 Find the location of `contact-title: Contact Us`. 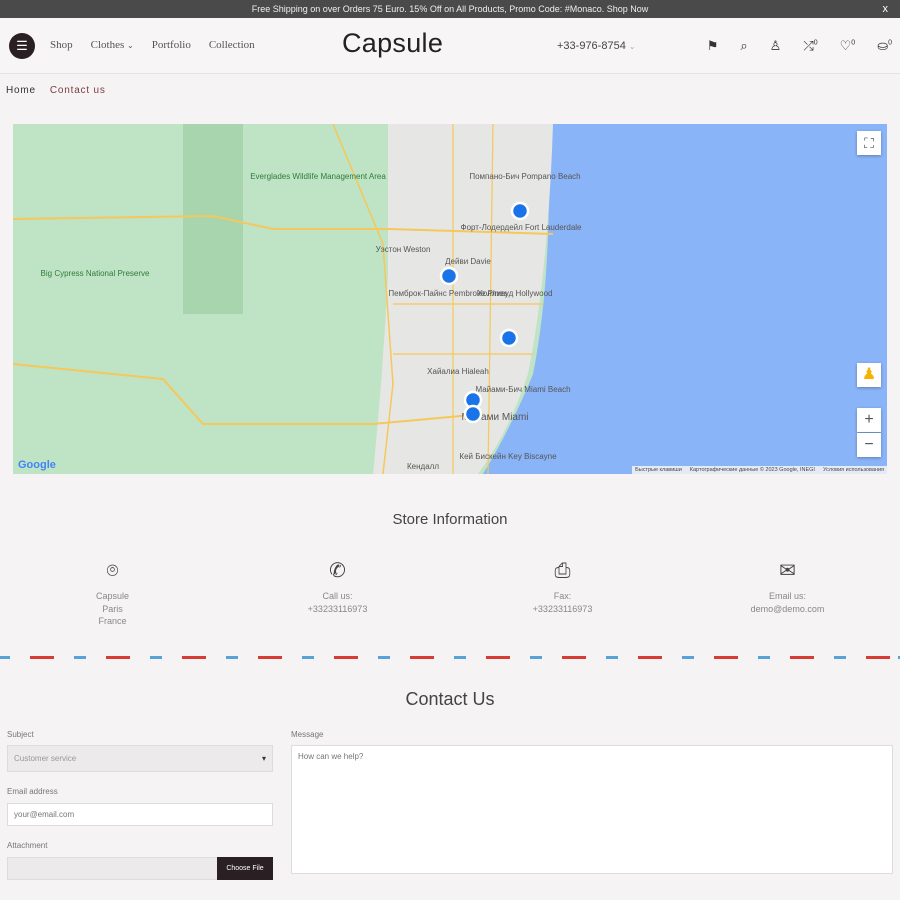

contact-title: Contact Us is located at coordinates (450, 699).